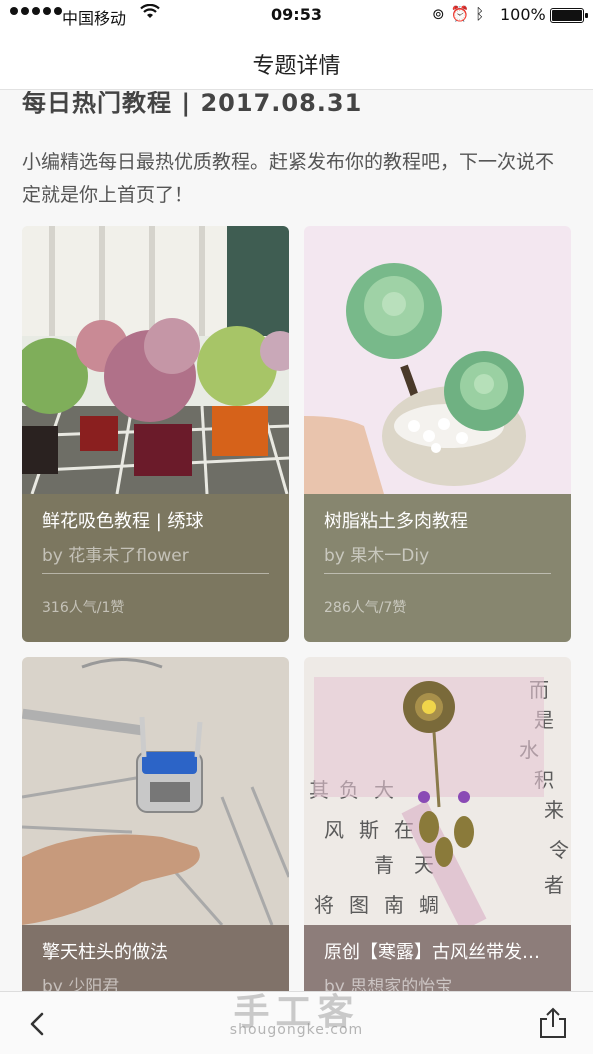 The width and height of the screenshot is (593, 1054). I want to click on tutorial-card: 擎天柱头的做法 by 少阳君, so click(155, 824).